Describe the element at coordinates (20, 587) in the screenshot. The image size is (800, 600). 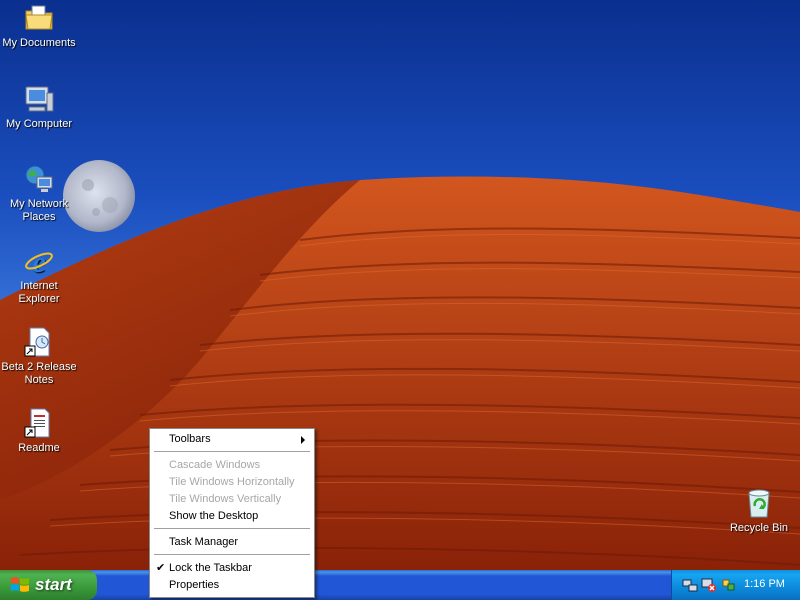
I see `windows-logo-icon` at that location.